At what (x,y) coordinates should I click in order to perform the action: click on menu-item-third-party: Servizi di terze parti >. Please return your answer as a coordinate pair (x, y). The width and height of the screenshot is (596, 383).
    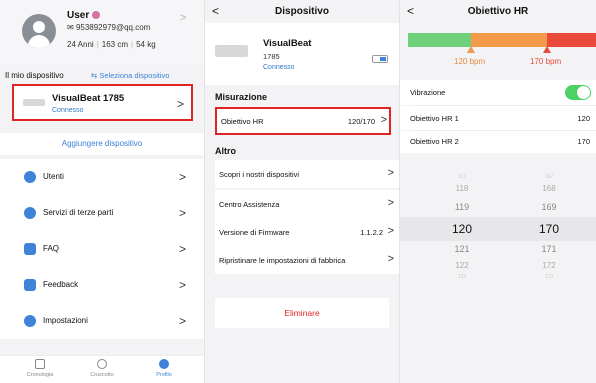
    Looking at the image, I should click on (102, 213).